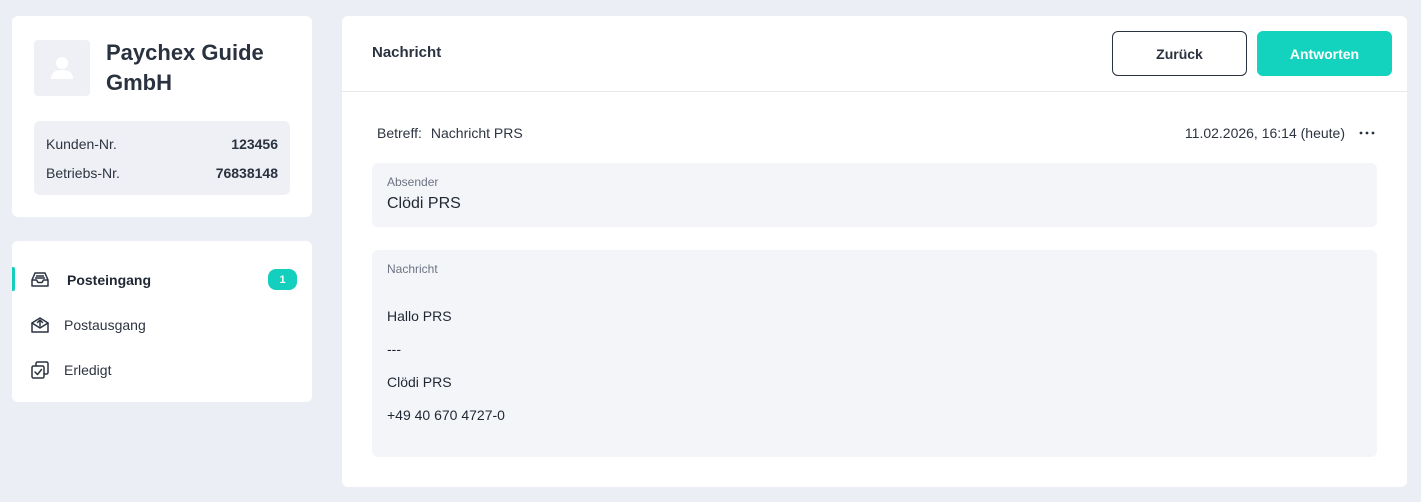 Image resolution: width=1421 pixels, height=502 pixels. I want to click on done-icon, so click(40, 370).